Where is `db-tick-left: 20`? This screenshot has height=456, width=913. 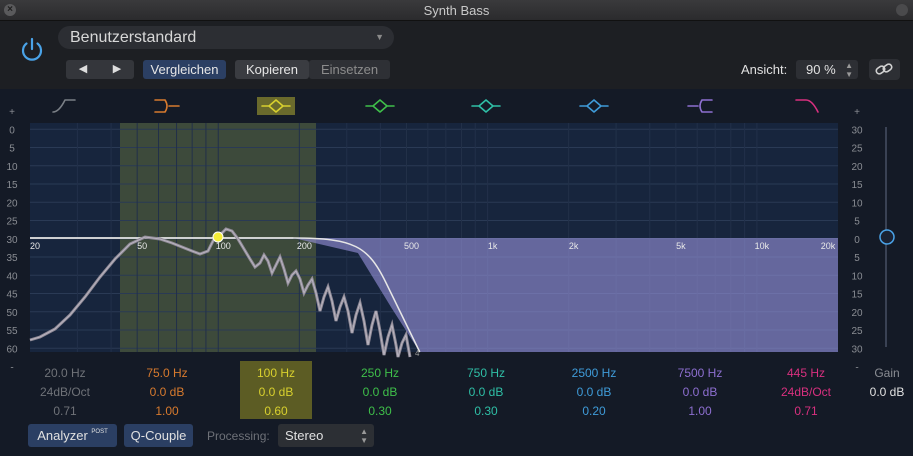
db-tick-left: 20 is located at coordinates (12, 203).